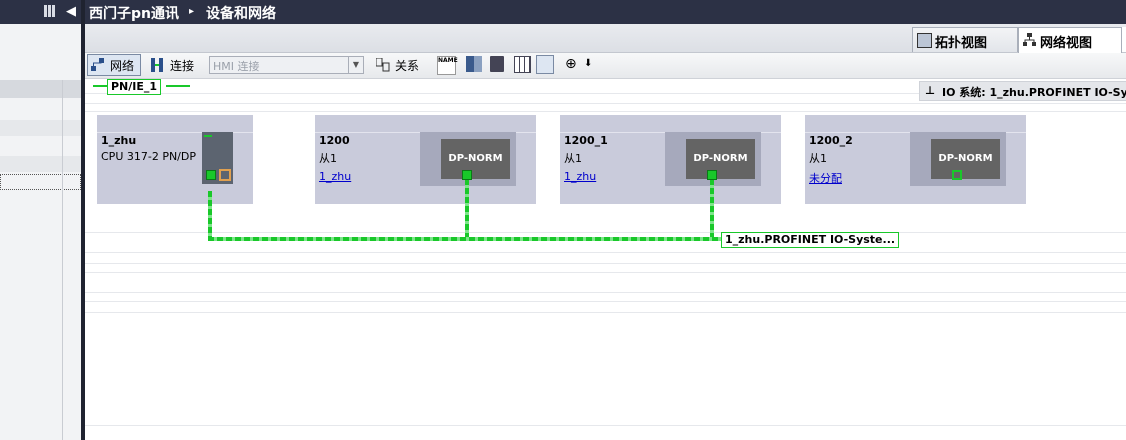  I want to click on device-1200-1-port-icon, so click(712, 175).